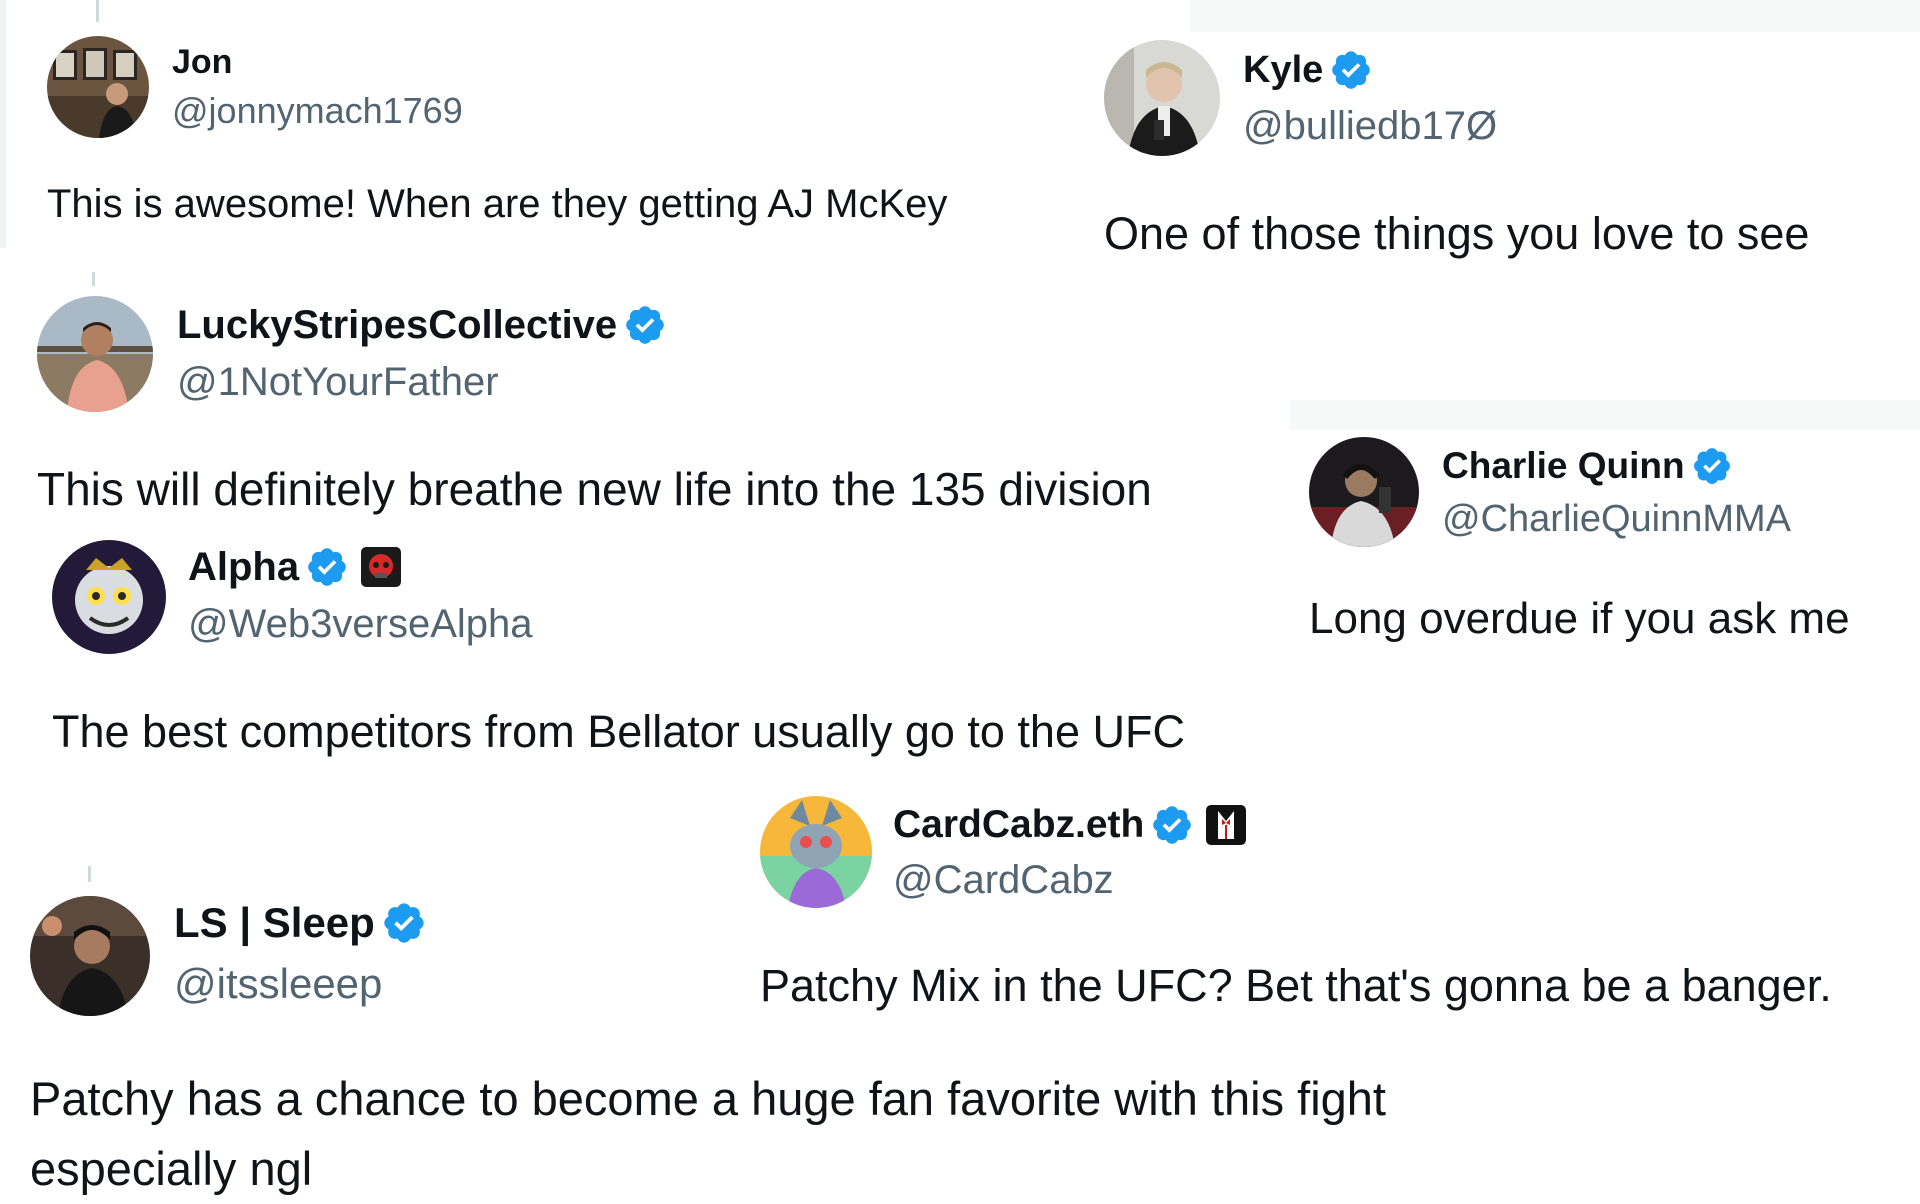  I want to click on tweet-text: One of those things you love to see, so click(1457, 233).